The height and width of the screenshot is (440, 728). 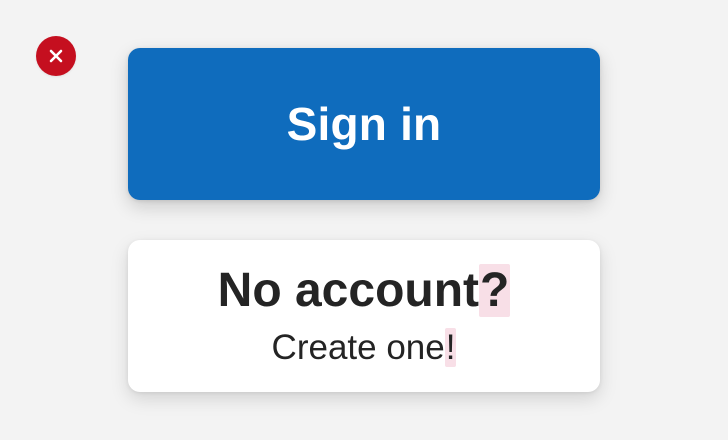 What do you see at coordinates (450, 347) in the screenshot?
I see `create-one-exclamation: !` at bounding box center [450, 347].